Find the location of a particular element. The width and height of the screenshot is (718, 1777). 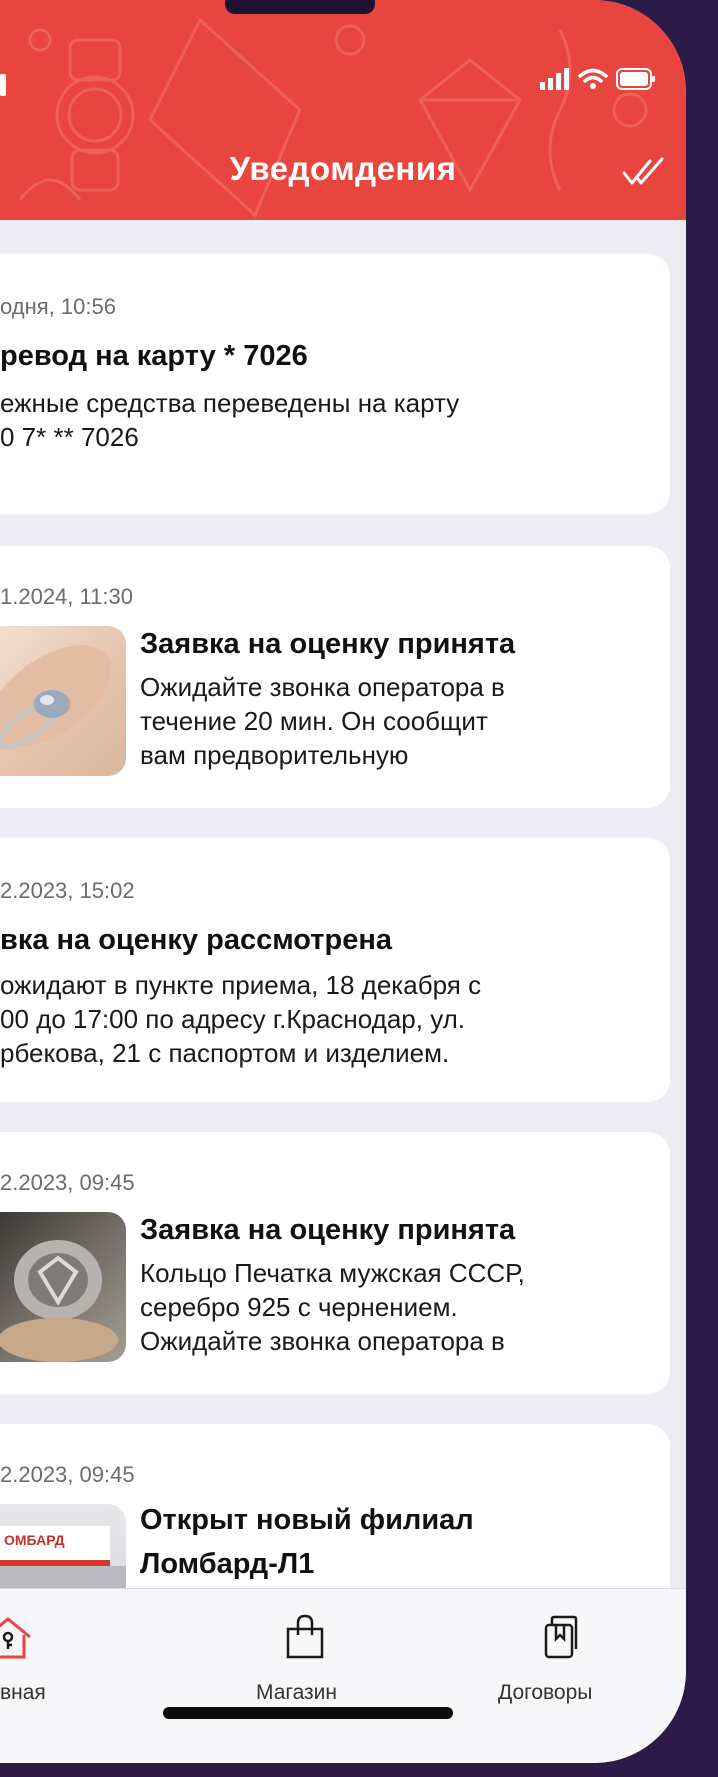

documents-icon is located at coordinates (561, 1637).